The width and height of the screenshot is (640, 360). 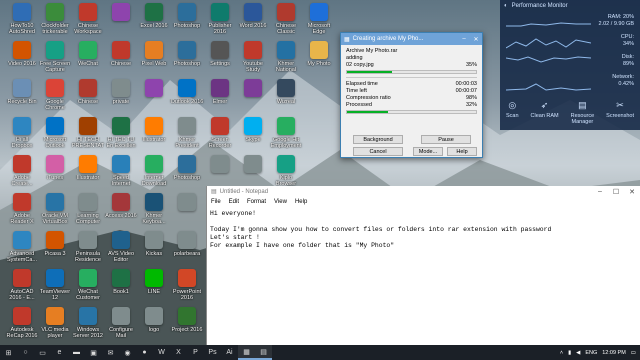 What do you see at coordinates (212, 352) in the screenshot?
I see `photoshop-icon: Ps` at bounding box center [212, 352].